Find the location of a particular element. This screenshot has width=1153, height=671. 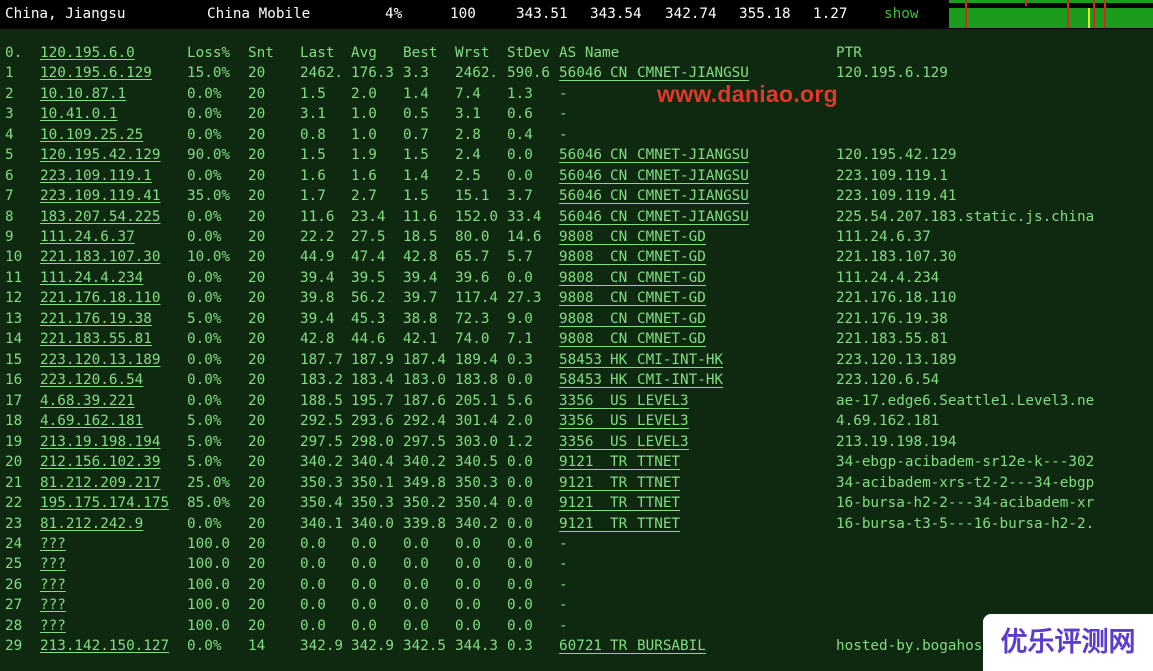

hop-host-link: 221.176.18.110 is located at coordinates (100, 298).